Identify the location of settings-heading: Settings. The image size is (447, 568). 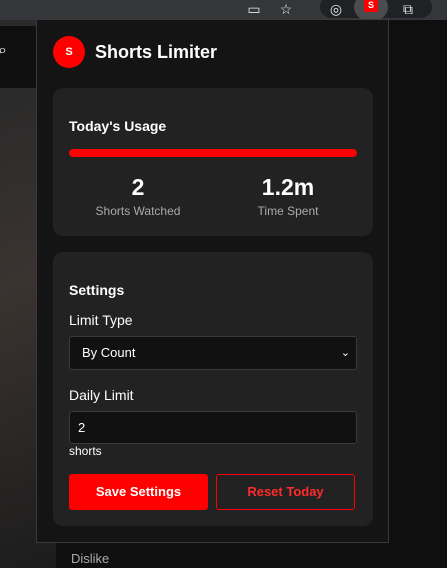
(97, 290).